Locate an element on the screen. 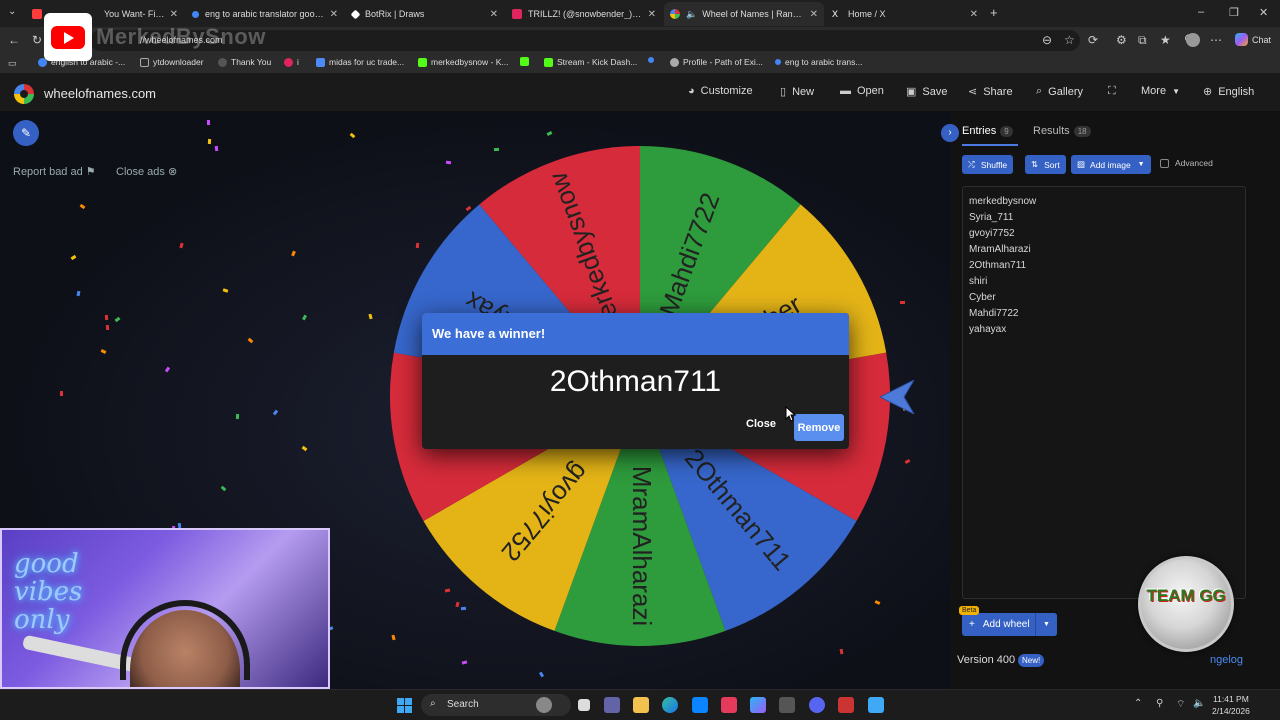 This screenshot has height=720, width=1280. entries-count-badge: 9 is located at coordinates (1006, 131).